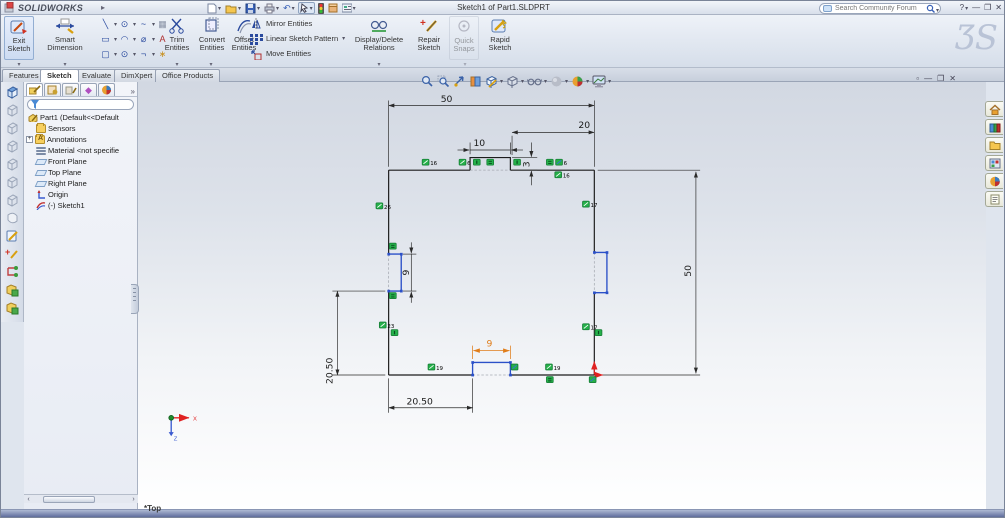 This screenshot has width=1005, height=518. Describe the element at coordinates (443, 81) in the screenshot. I see `zoom-to-area-button` at that location.